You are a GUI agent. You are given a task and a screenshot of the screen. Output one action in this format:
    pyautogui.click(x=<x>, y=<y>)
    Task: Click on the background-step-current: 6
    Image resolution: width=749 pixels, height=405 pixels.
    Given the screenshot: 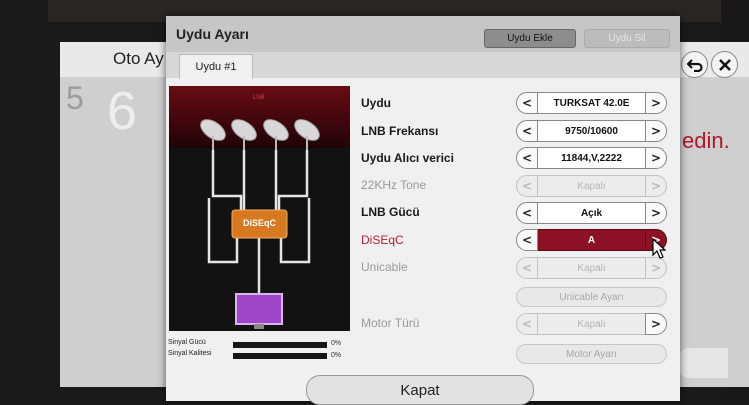 What is the action you would take?
    pyautogui.click(x=122, y=111)
    